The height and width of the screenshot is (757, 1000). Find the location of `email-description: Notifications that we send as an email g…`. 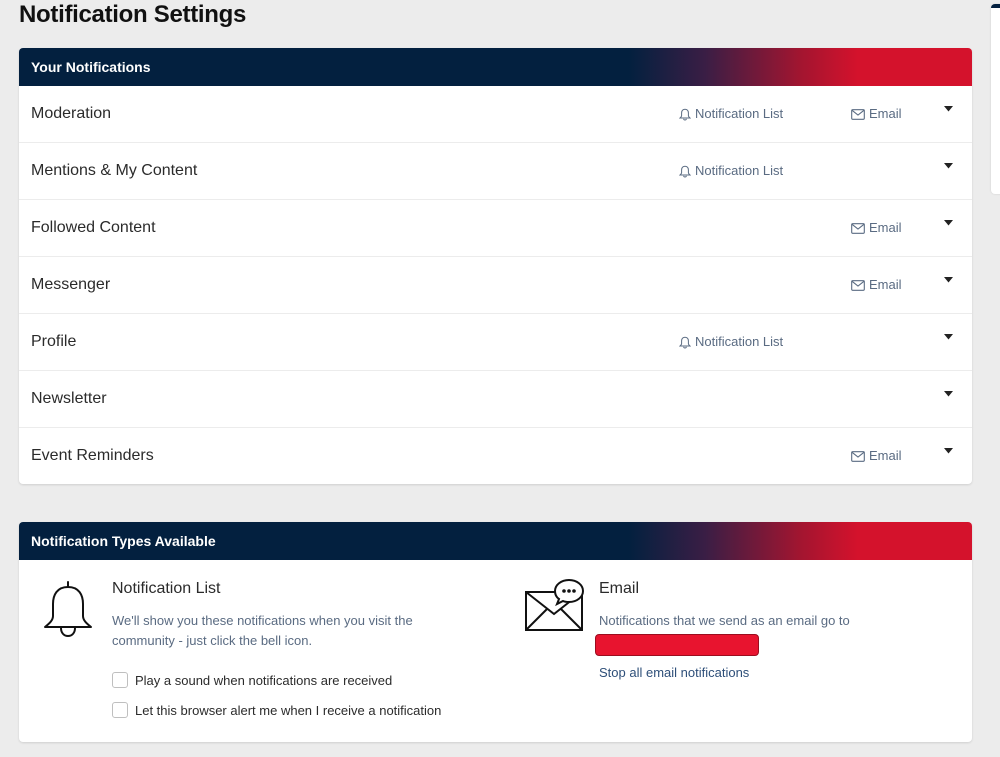

email-description: Notifications that we send as an email g… is located at coordinates (724, 620).